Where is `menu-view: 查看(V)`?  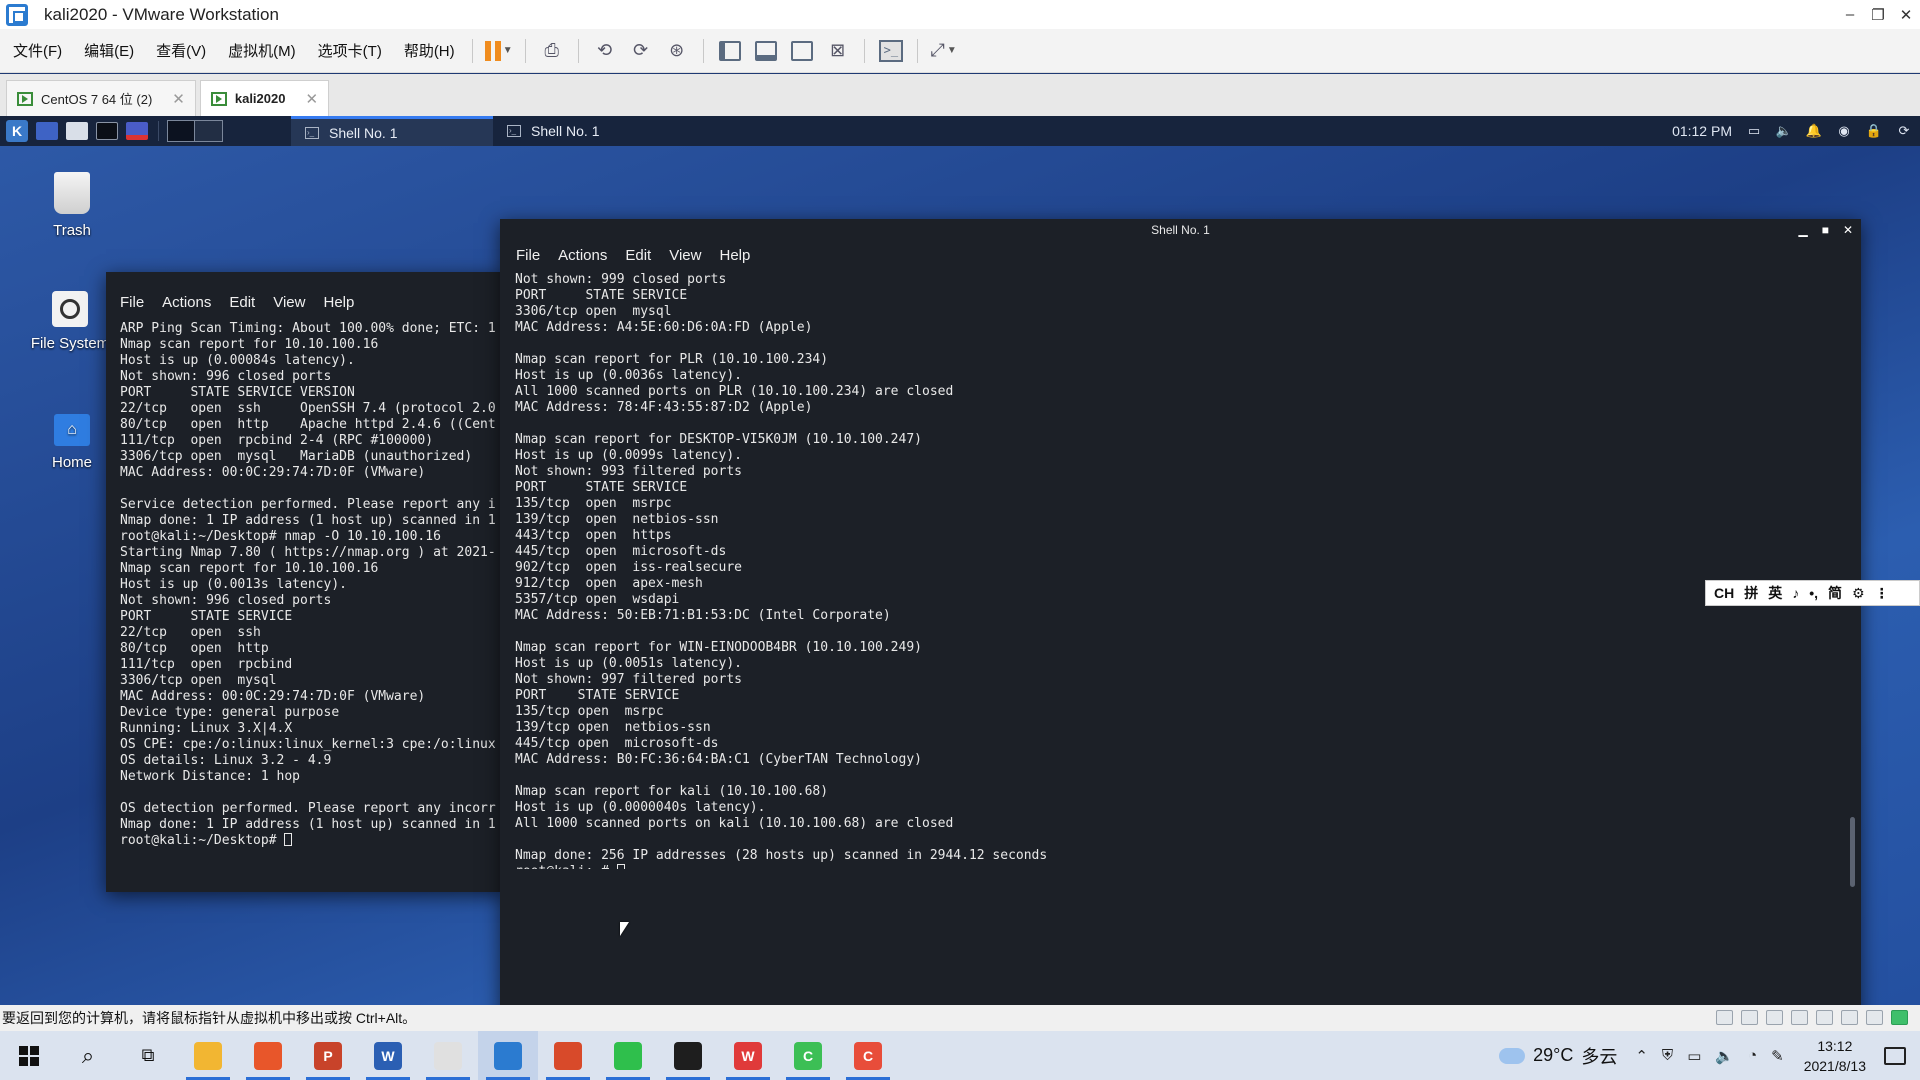
menu-view: 查看(V) is located at coordinates (181, 50).